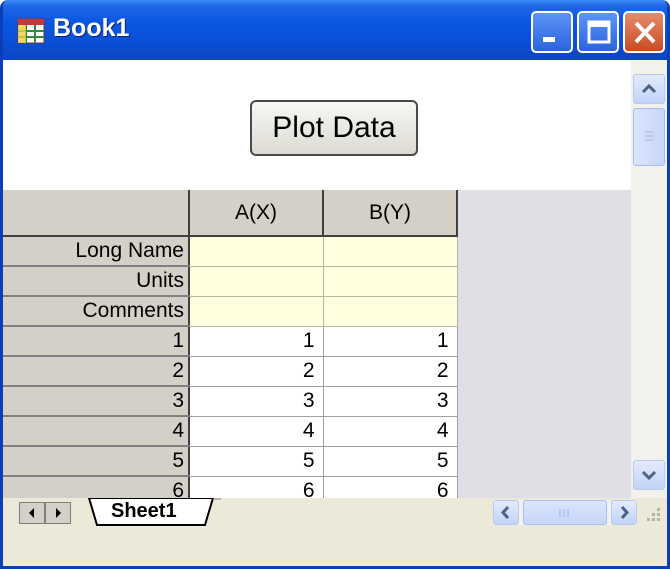  I want to click on sheet-tab-bar: Sheet1, so click(335, 512).